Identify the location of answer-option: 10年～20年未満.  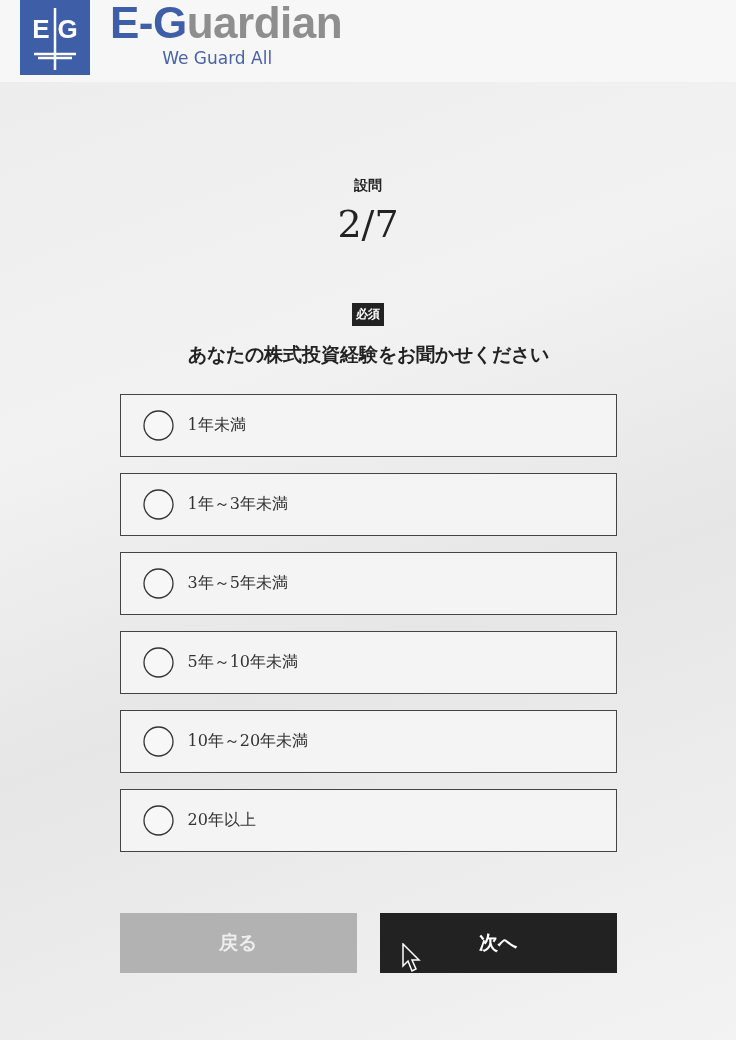
(368, 741).